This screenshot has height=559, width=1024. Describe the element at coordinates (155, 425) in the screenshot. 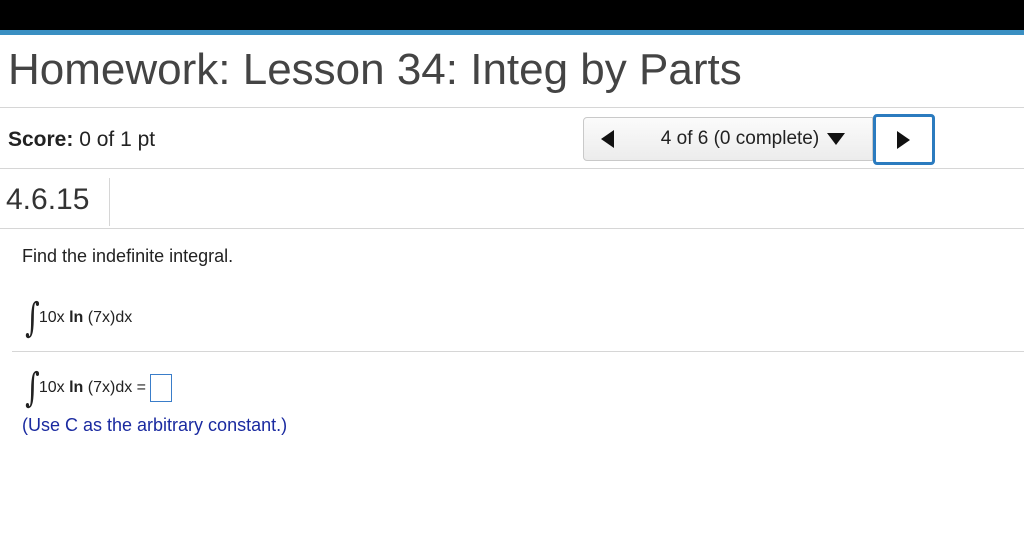

I see `hint-text: (Use C as the arbitrary constant.)` at that location.